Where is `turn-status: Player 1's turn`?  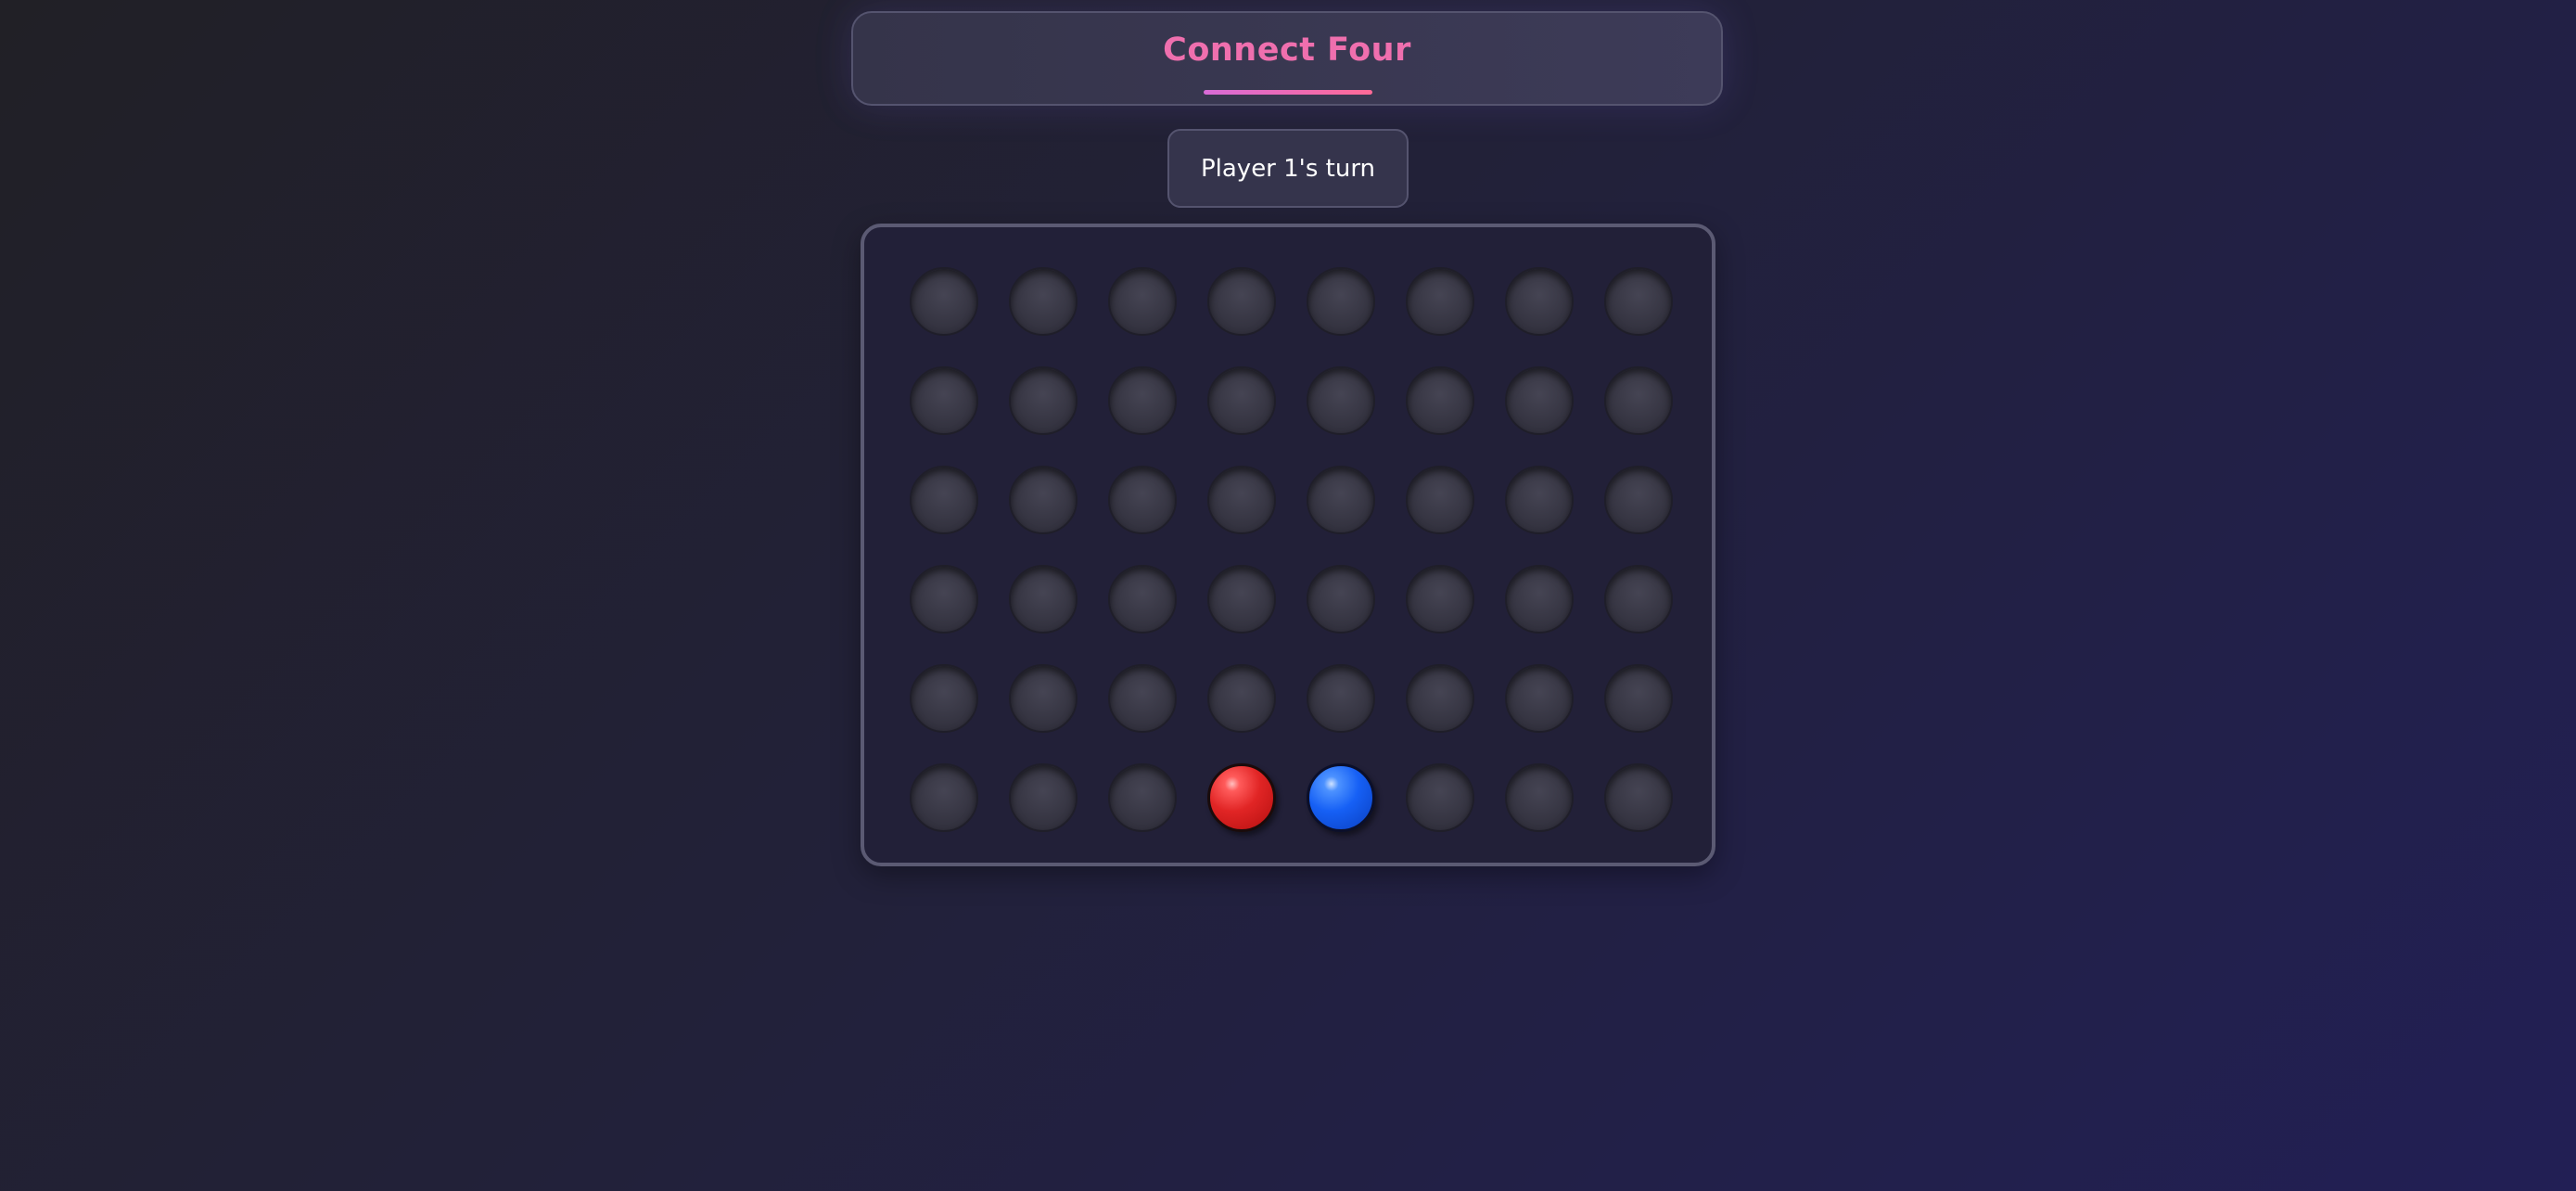 turn-status: Player 1's turn is located at coordinates (1288, 168).